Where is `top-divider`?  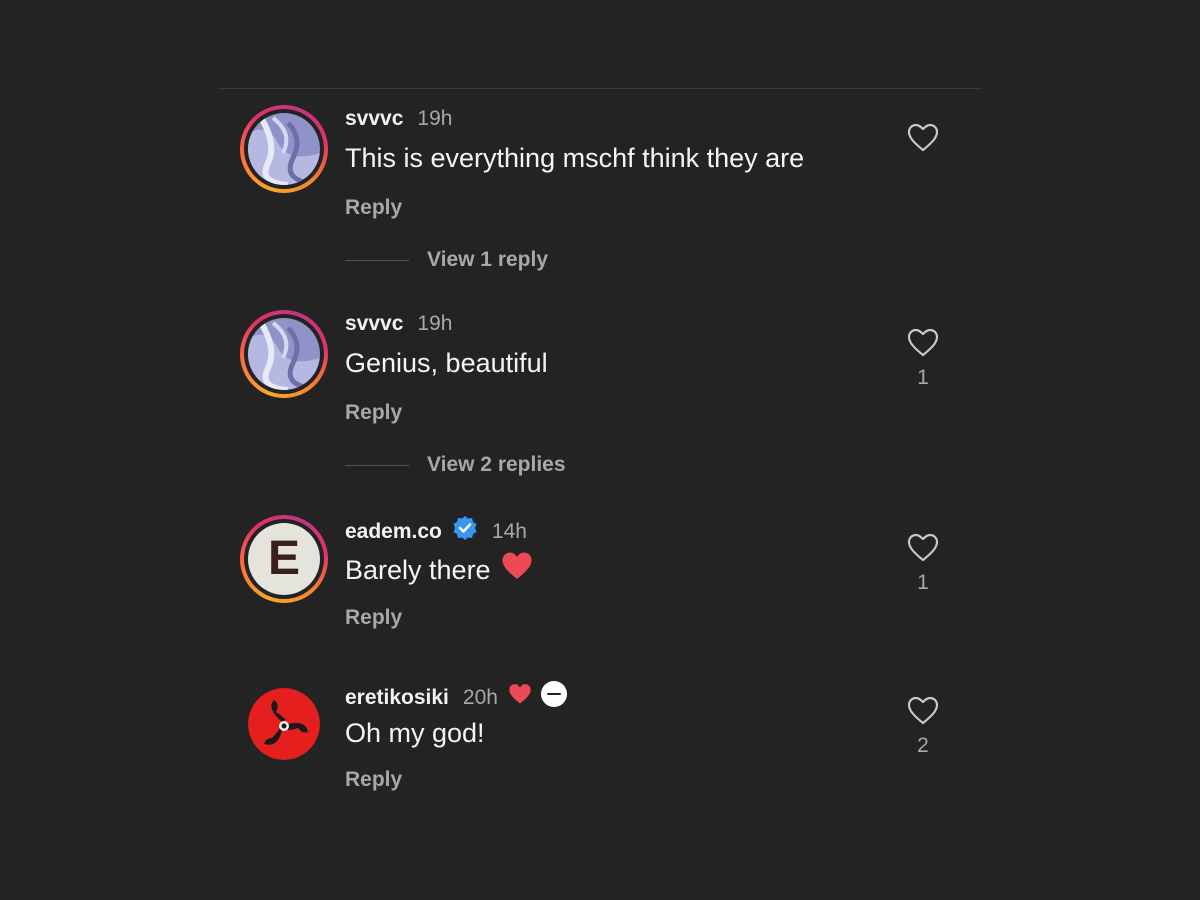 top-divider is located at coordinates (600, 88).